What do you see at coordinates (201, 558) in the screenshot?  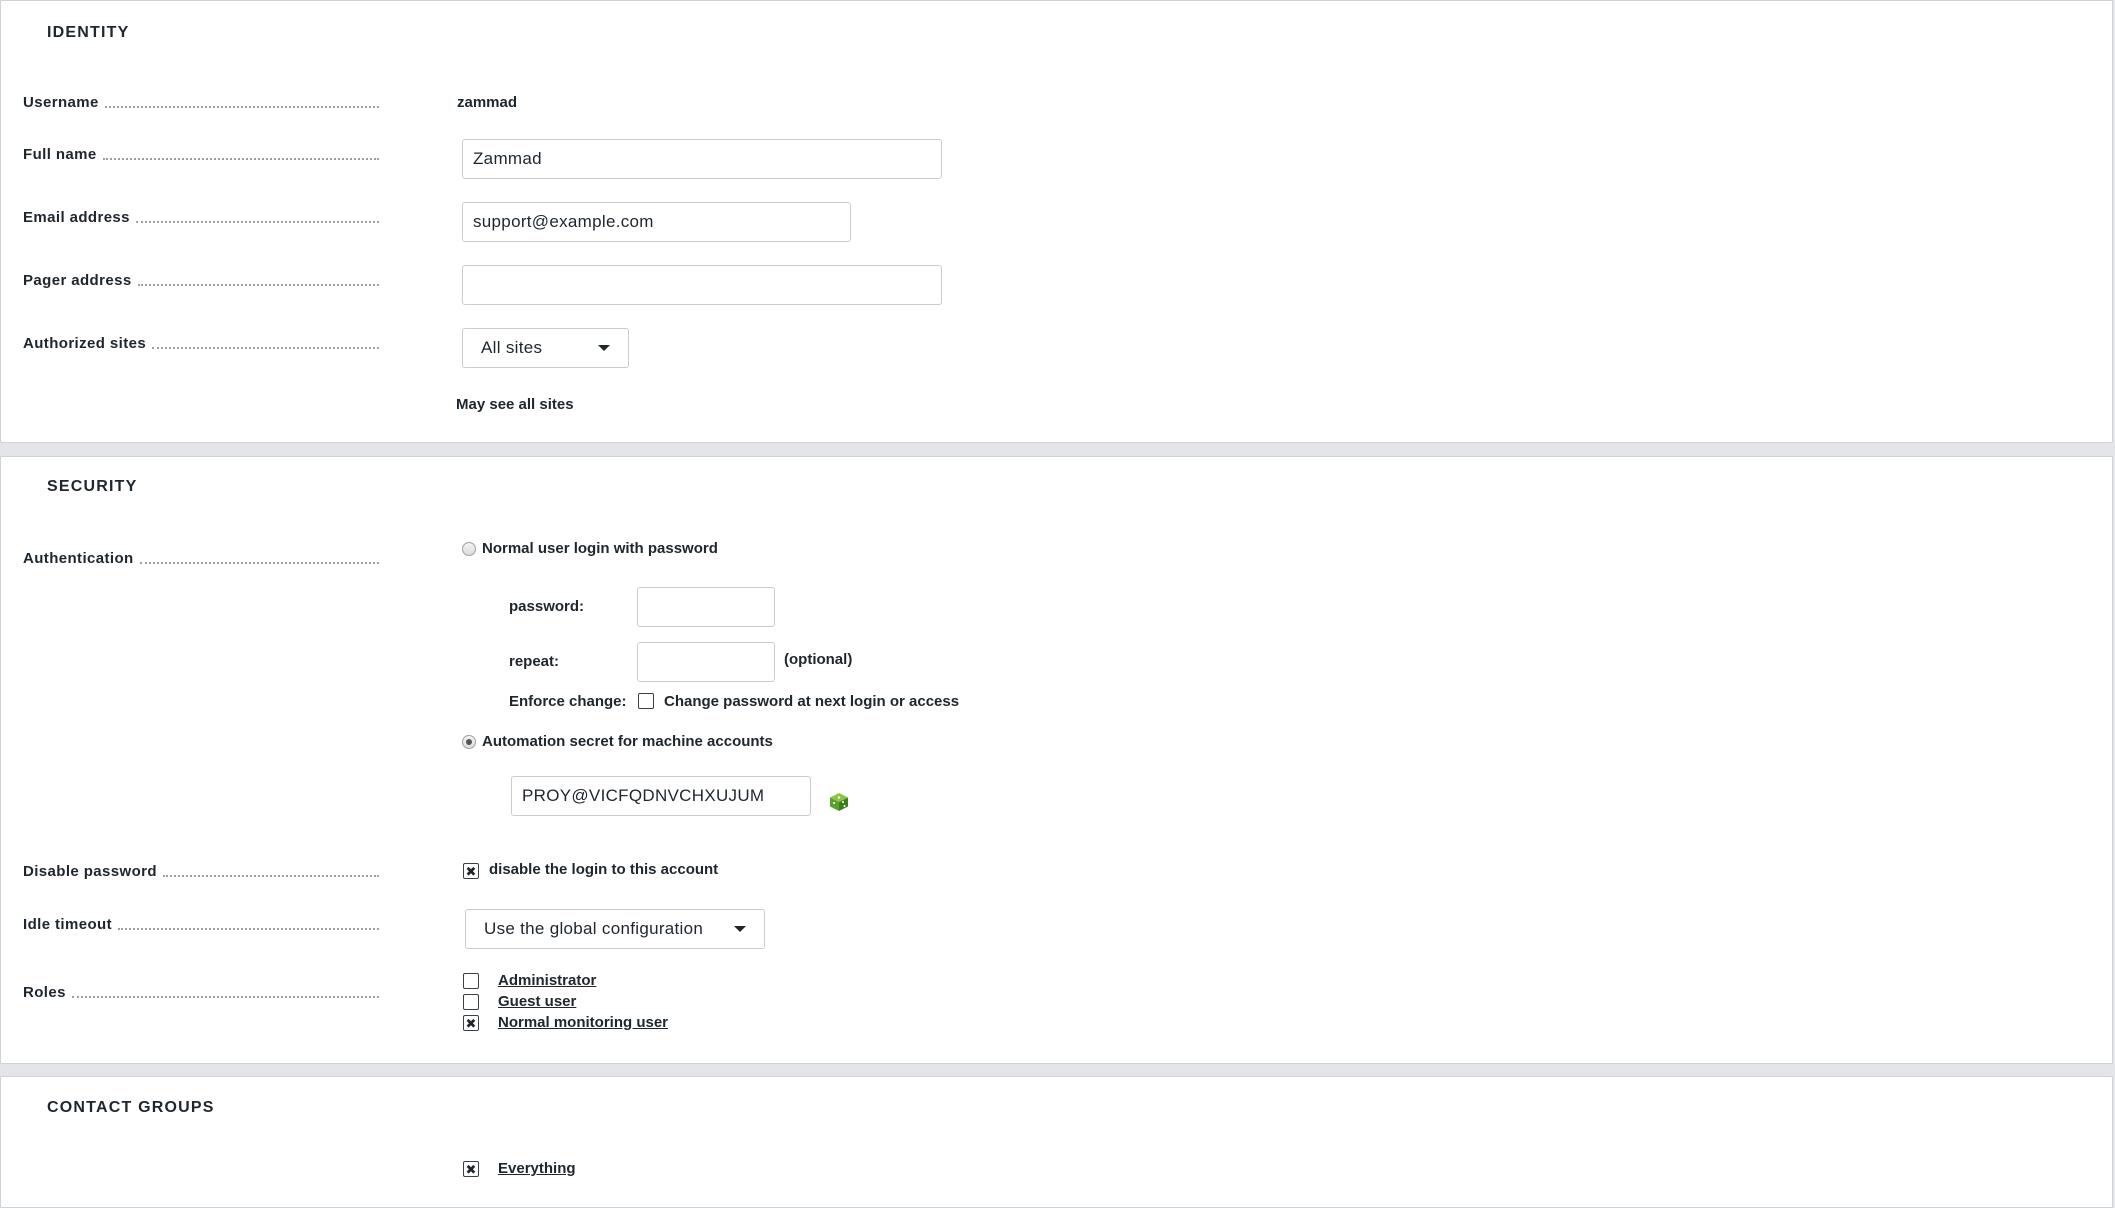 I see `authentication-label: Authentication` at bounding box center [201, 558].